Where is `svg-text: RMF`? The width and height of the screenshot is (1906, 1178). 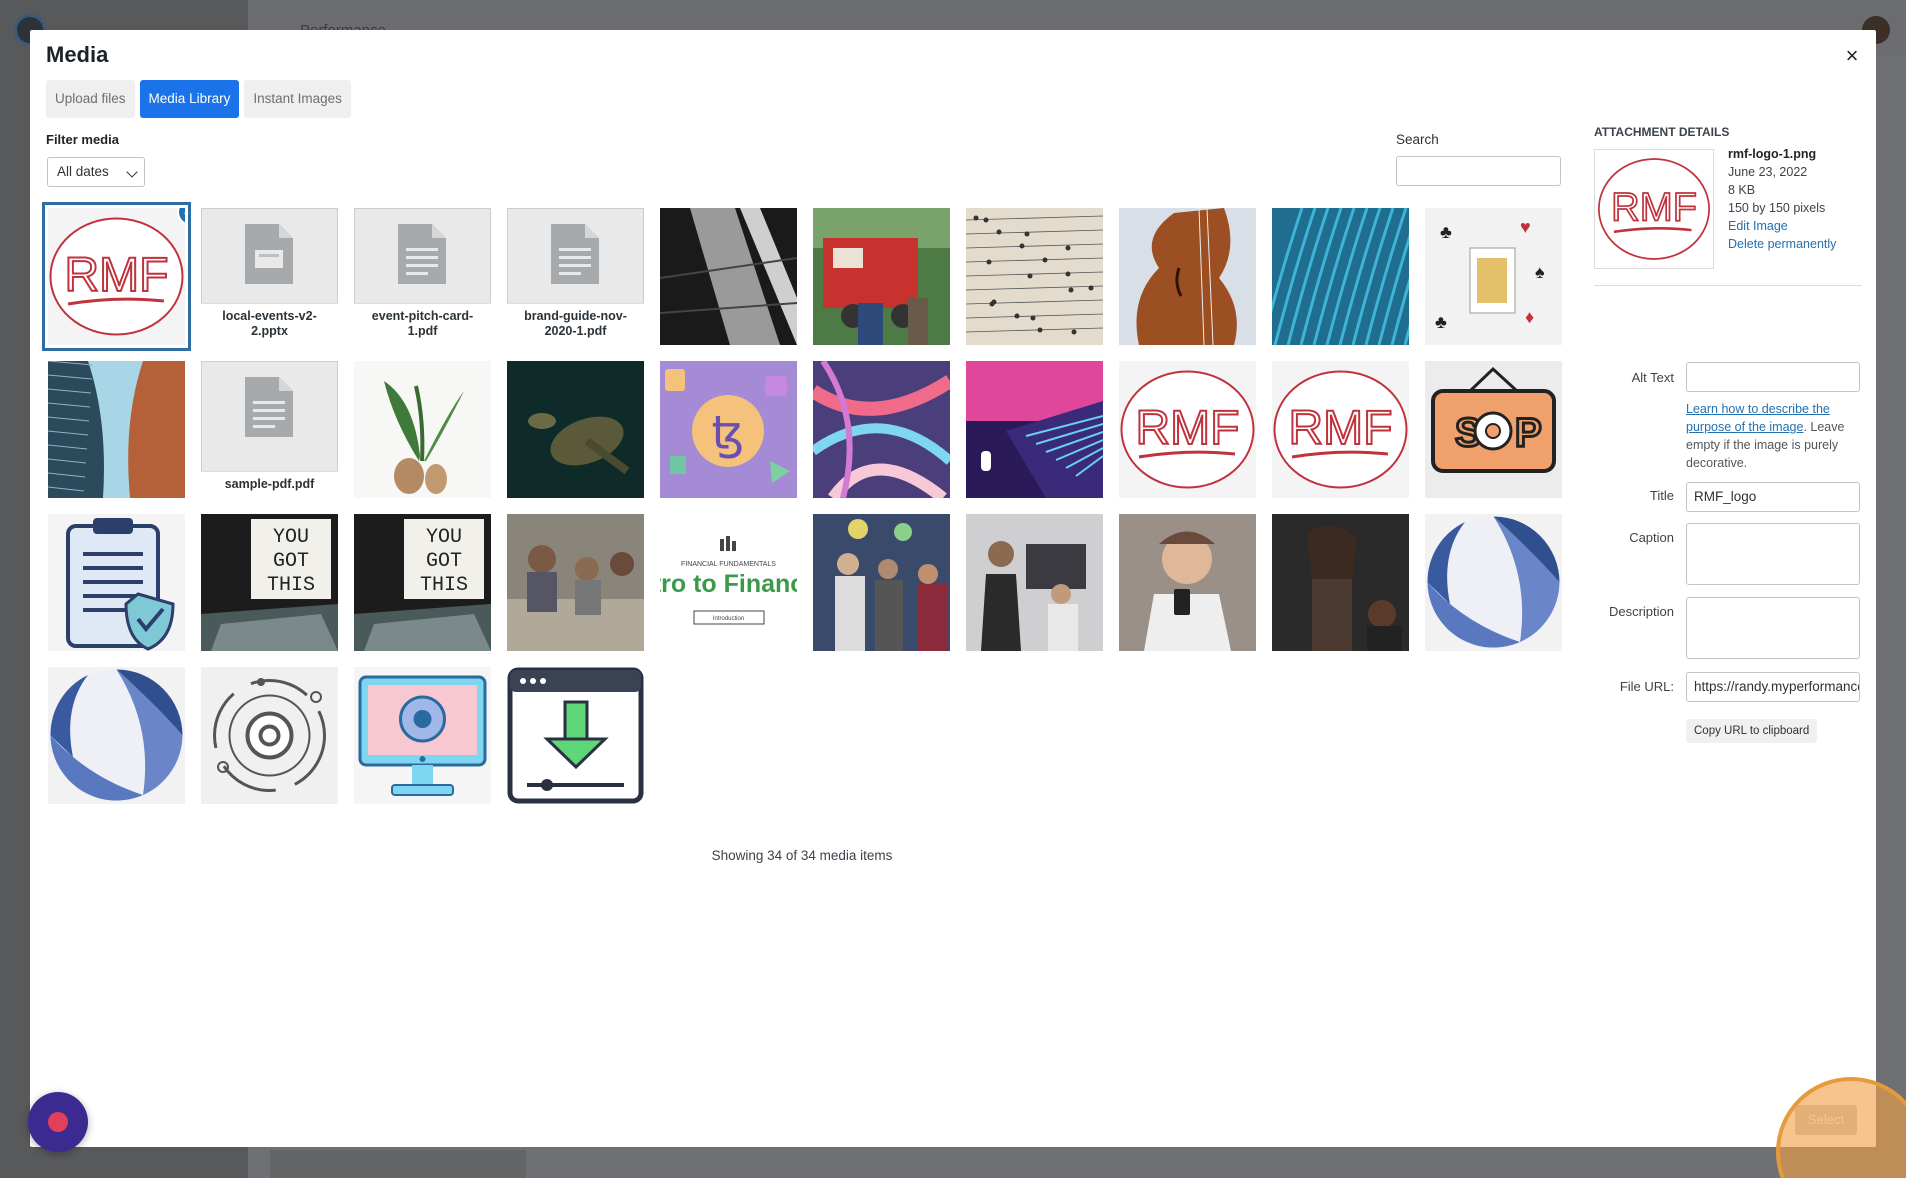 svg-text: RMF is located at coordinates (117, 275).